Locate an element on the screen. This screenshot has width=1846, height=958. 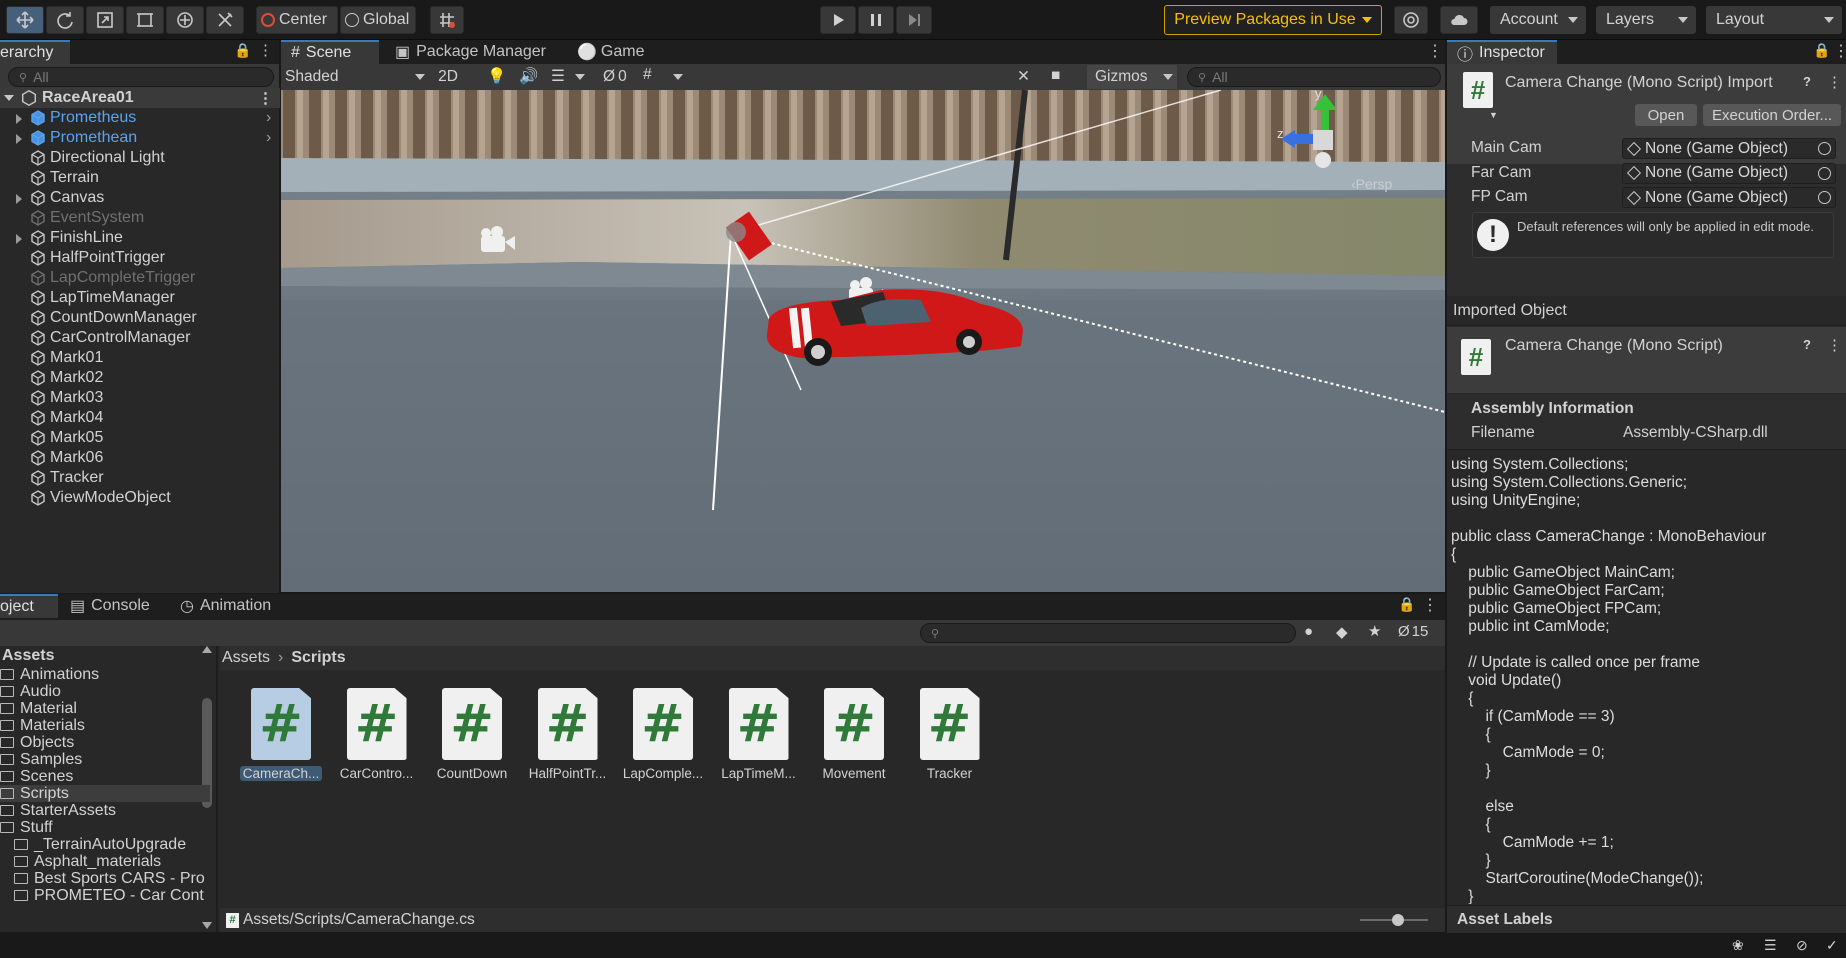
rotate-tool-button is located at coordinates (65, 20).